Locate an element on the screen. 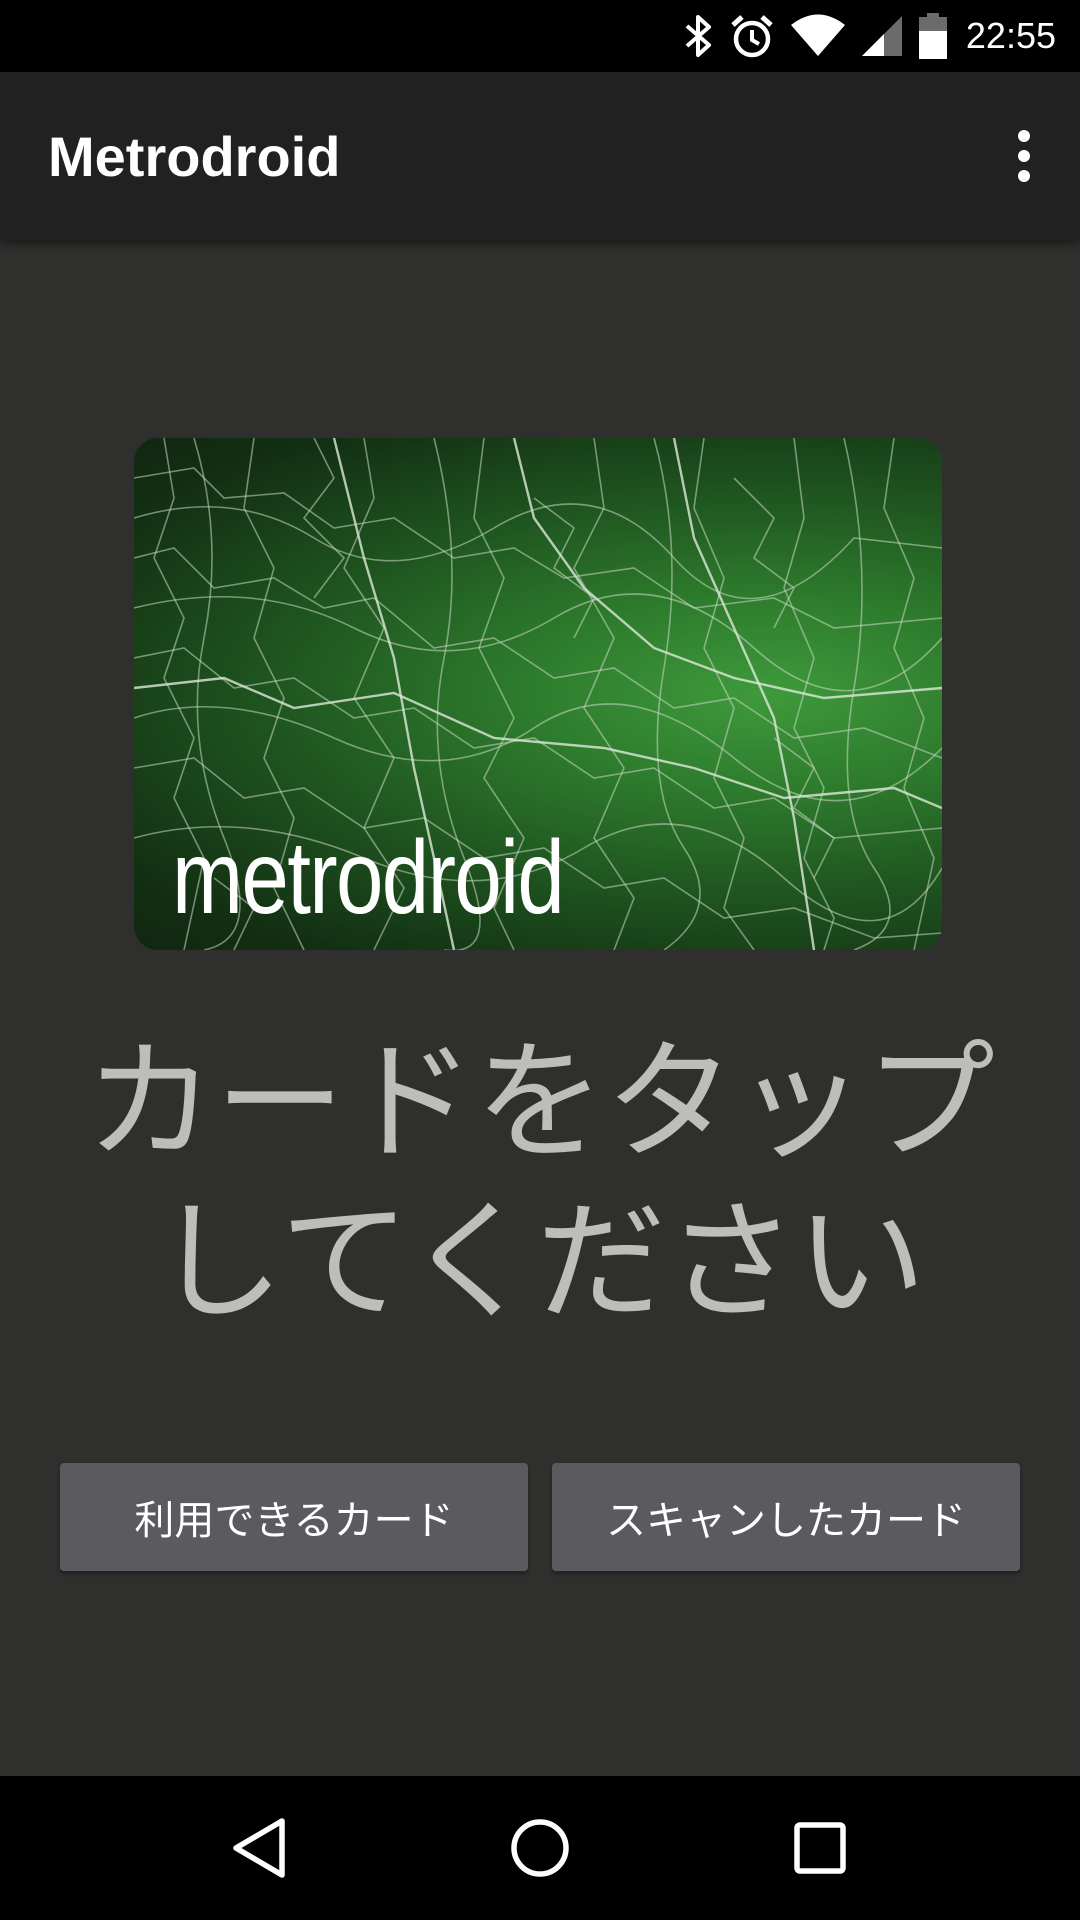  back-button is located at coordinates (260, 1848).